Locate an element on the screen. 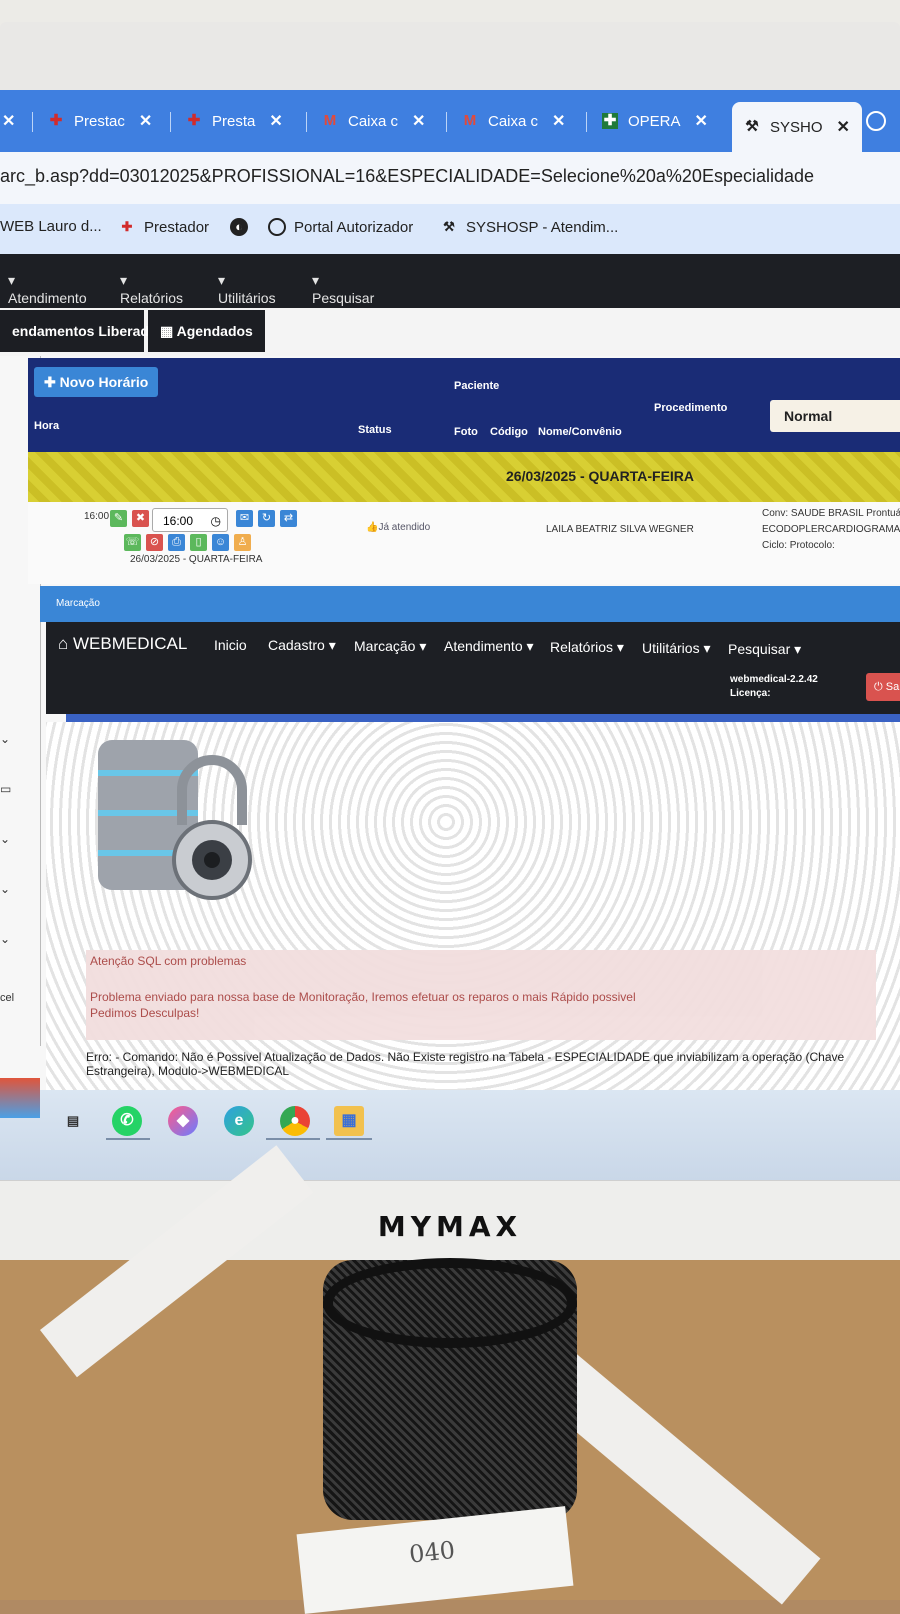  print-icon: ⎙ is located at coordinates (176, 542).